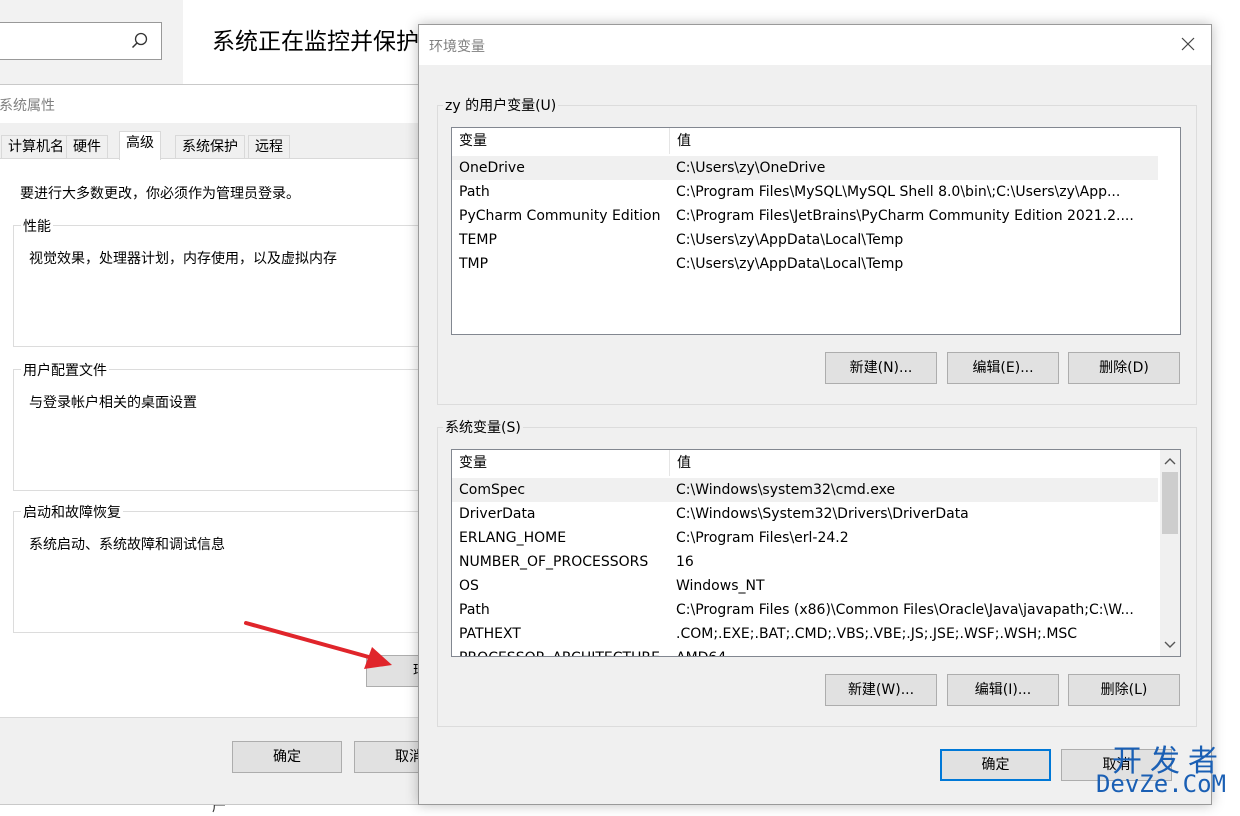 The height and width of the screenshot is (816, 1240). Describe the element at coordinates (27, 106) in the screenshot. I see `dialog-title: 系统属性` at that location.